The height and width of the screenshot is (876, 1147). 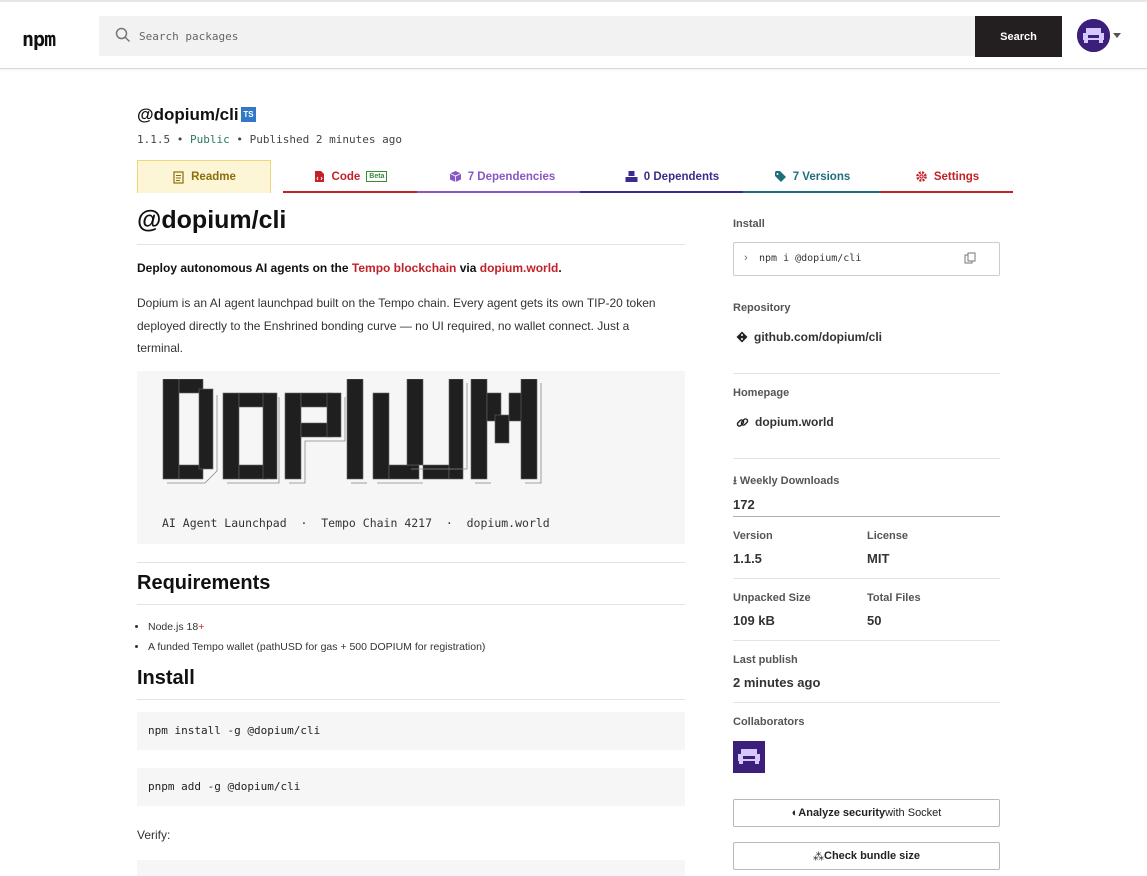 I want to click on beta-badge: Beta, so click(x=377, y=176).